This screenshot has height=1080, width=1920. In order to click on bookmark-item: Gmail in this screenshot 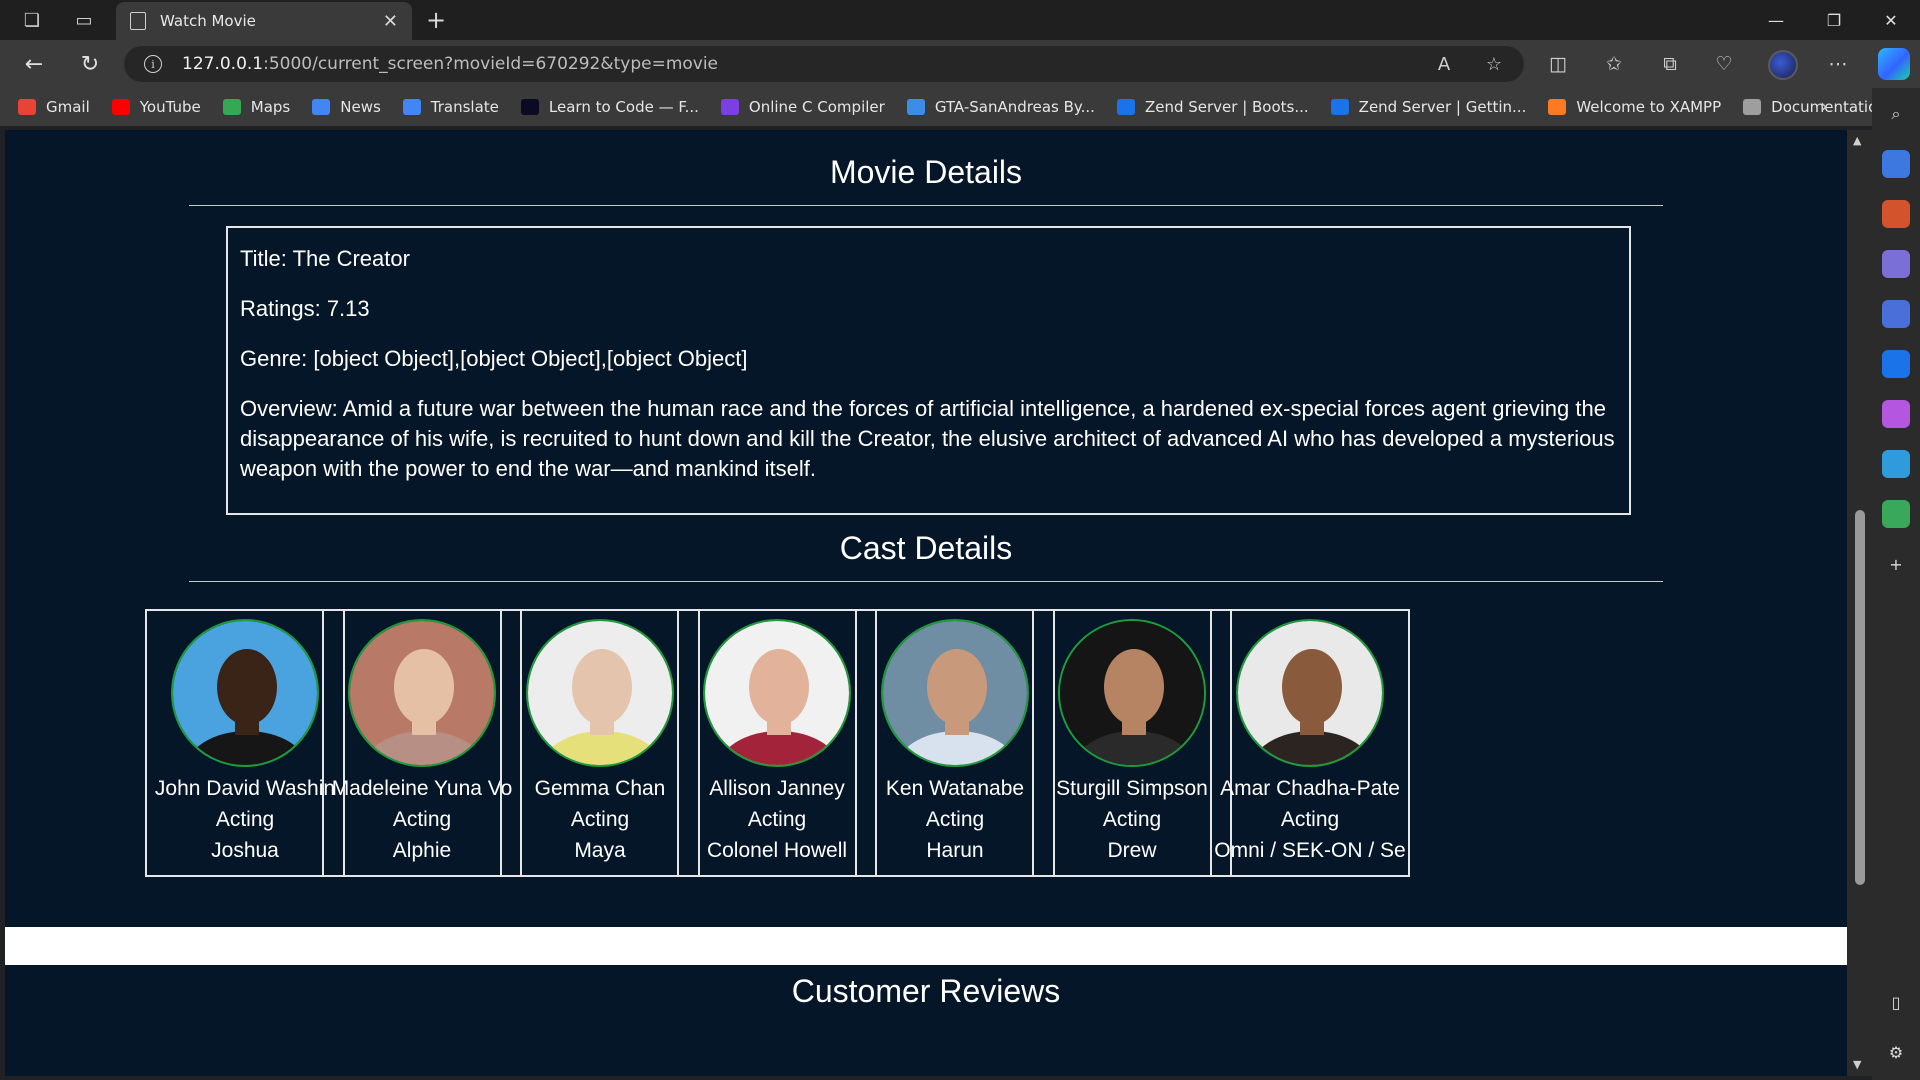, I will do `click(54, 107)`.